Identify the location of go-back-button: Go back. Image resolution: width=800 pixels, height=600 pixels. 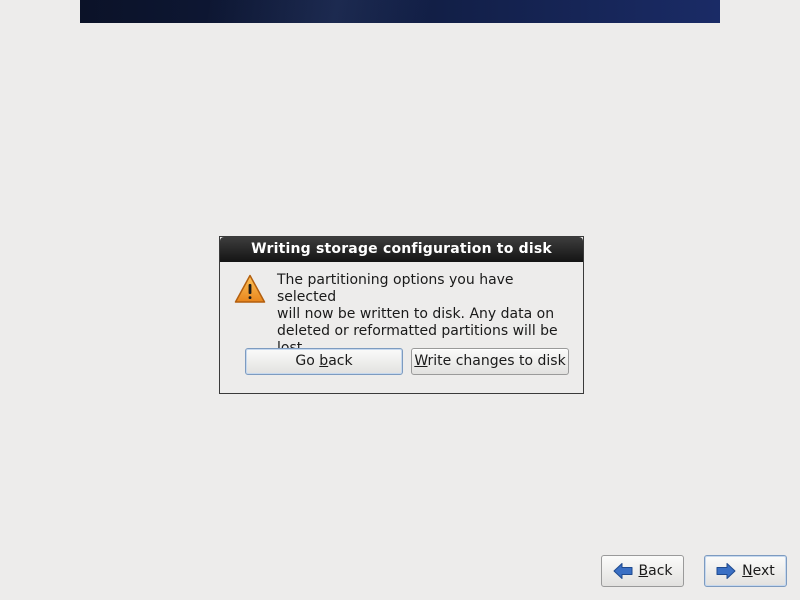
(324, 361).